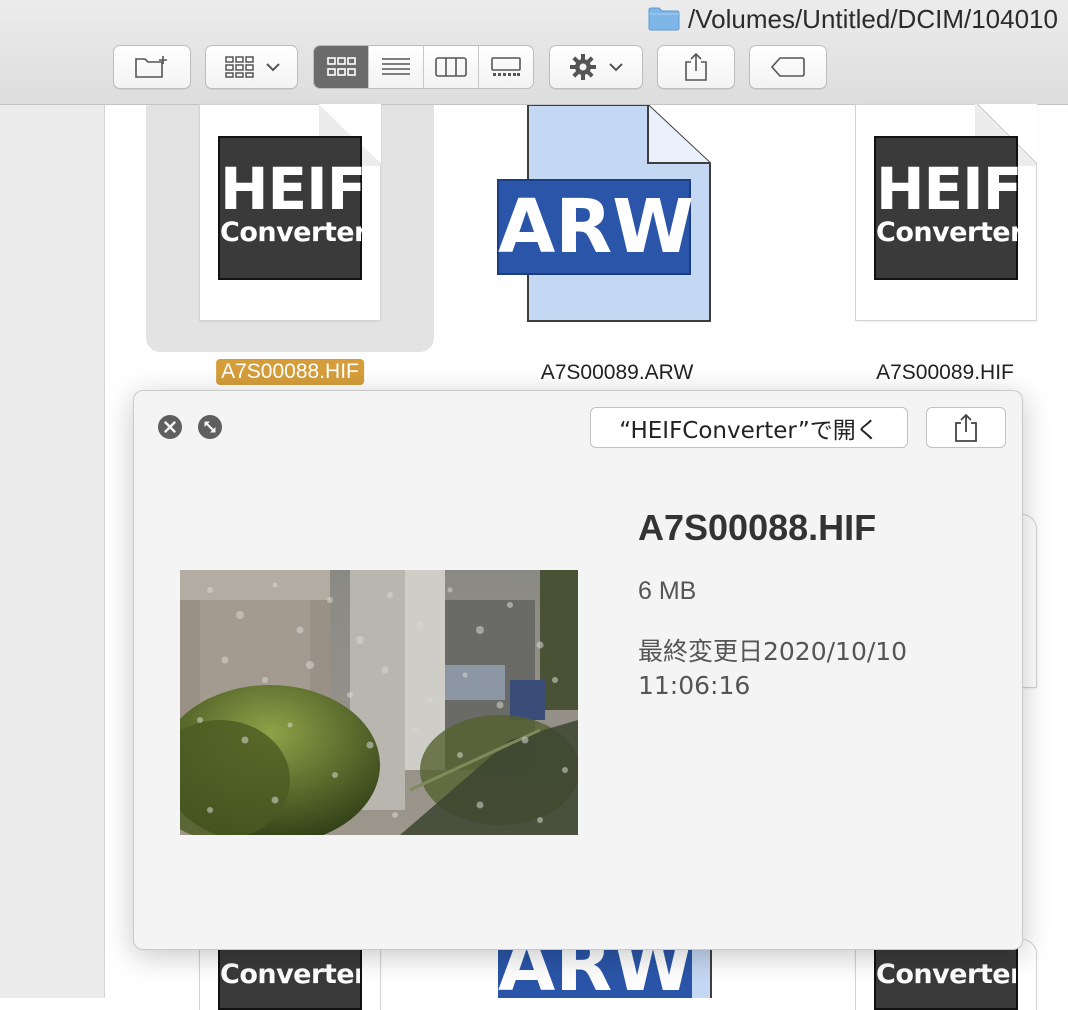  I want to click on action-button, so click(596, 67).